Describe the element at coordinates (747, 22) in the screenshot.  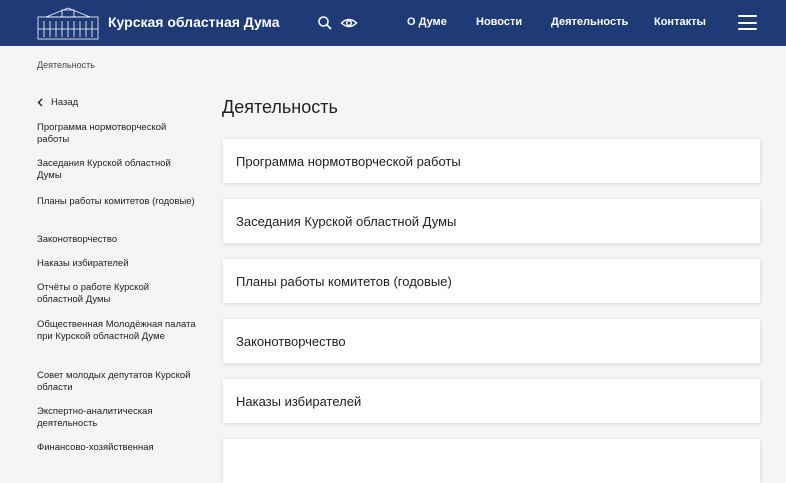
I see `hamburger-menu-icon` at that location.